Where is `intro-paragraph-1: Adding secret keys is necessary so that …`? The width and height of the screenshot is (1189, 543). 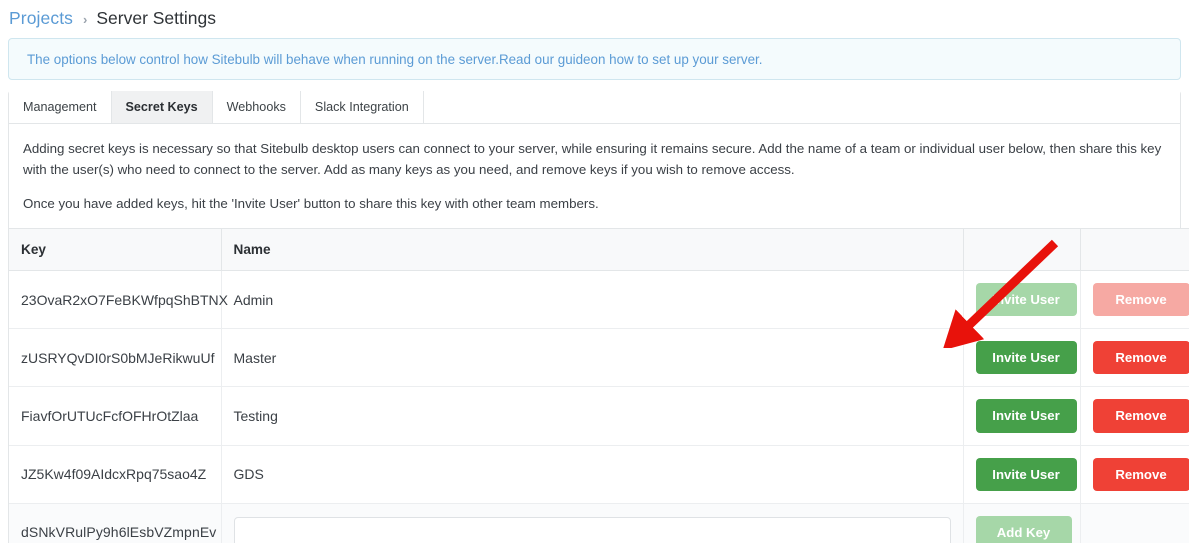
intro-paragraph-1: Adding secret keys is necessary so that … is located at coordinates (592, 159).